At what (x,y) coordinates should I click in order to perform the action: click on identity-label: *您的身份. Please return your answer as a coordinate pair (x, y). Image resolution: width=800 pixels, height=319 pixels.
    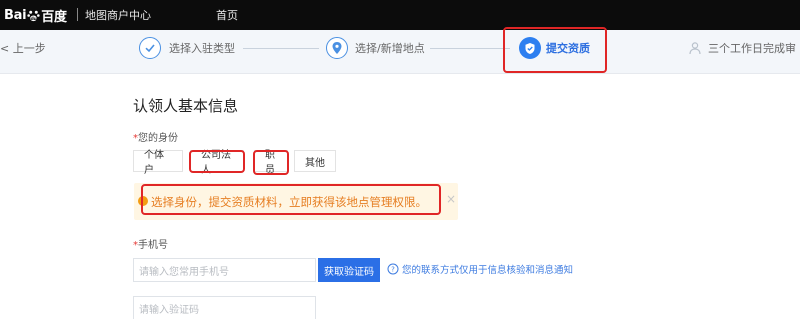
    Looking at the image, I should click on (155, 136).